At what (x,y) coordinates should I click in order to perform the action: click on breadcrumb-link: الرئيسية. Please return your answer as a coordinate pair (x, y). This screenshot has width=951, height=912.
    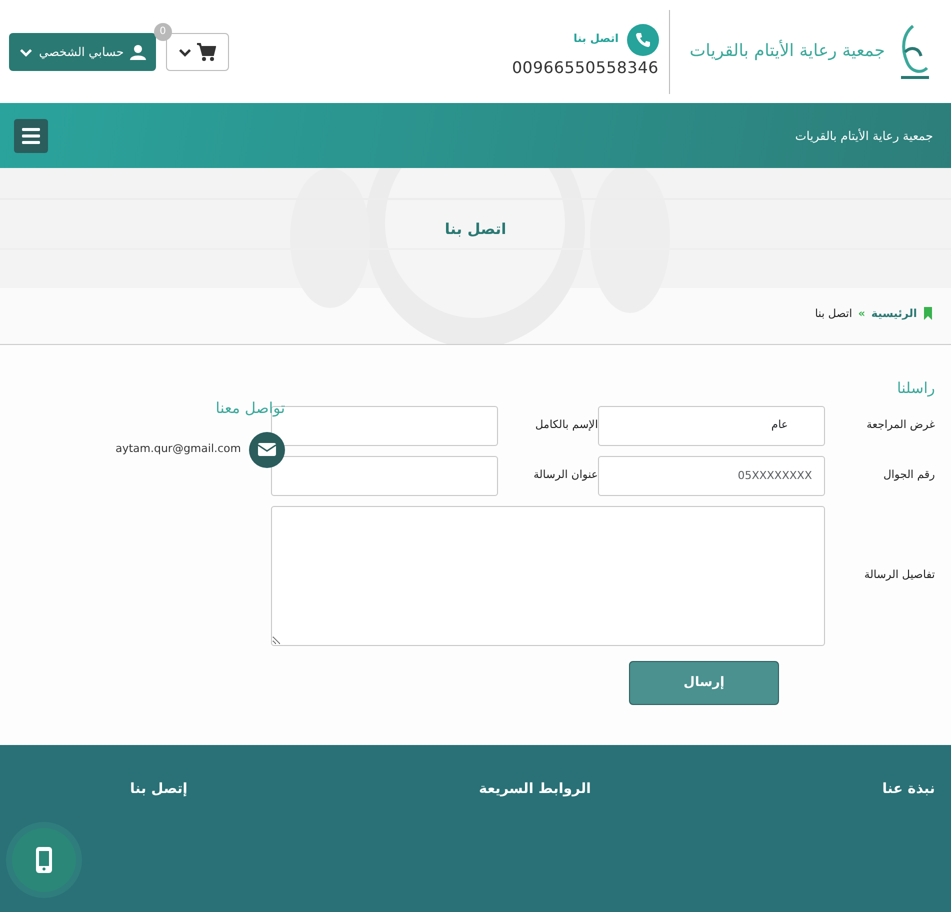
    Looking at the image, I should click on (894, 314).